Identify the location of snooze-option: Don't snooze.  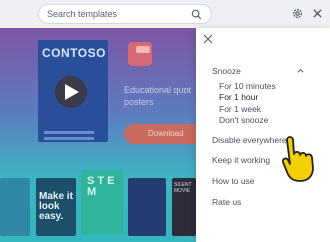
(243, 120).